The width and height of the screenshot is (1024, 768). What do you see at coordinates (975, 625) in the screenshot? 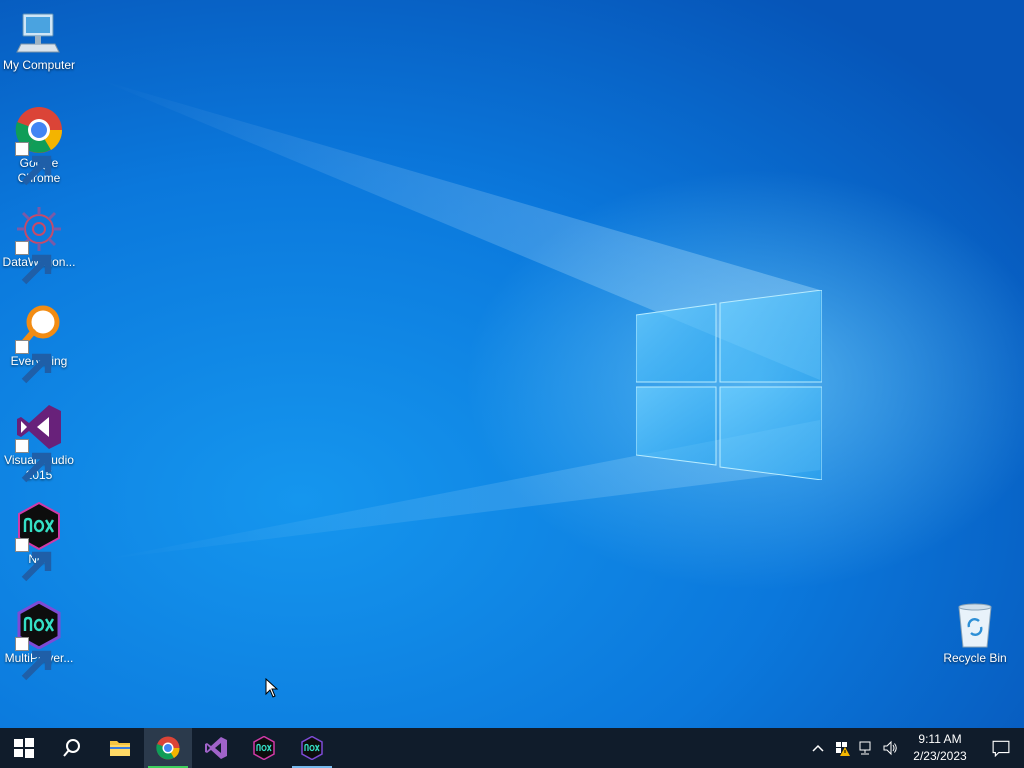
I see `recycle-bin-icon` at bounding box center [975, 625].